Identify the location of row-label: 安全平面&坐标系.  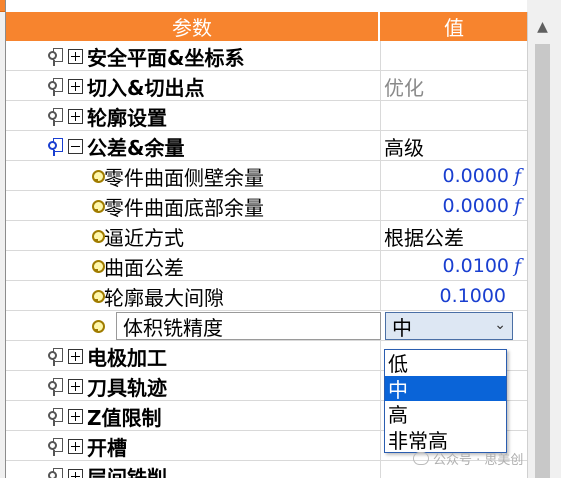
(166, 57).